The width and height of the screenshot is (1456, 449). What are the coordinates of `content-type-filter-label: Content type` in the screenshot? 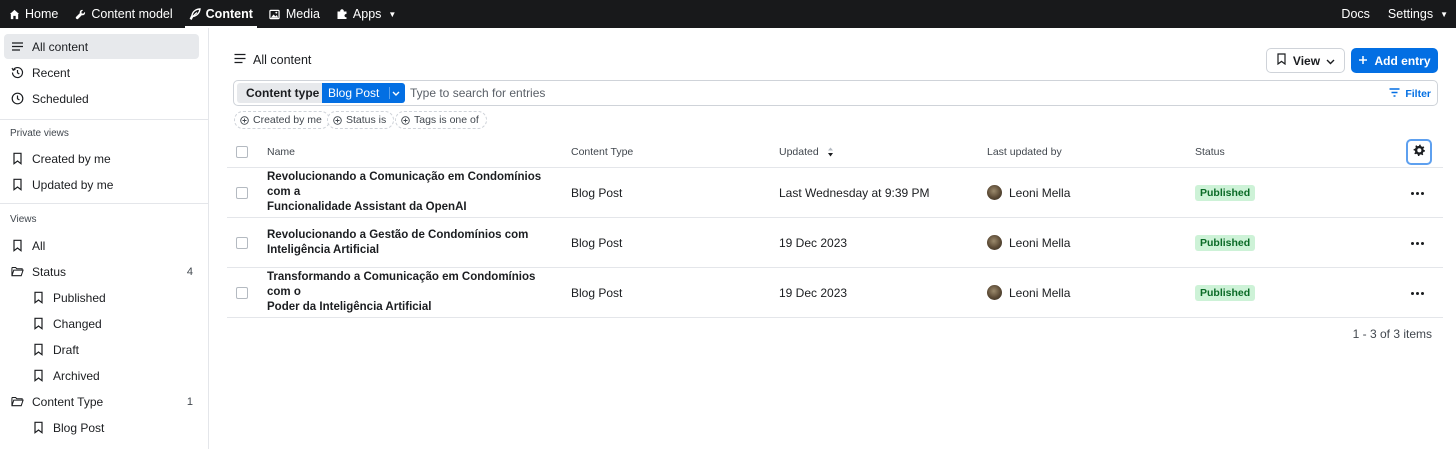 It's located at (283, 93).